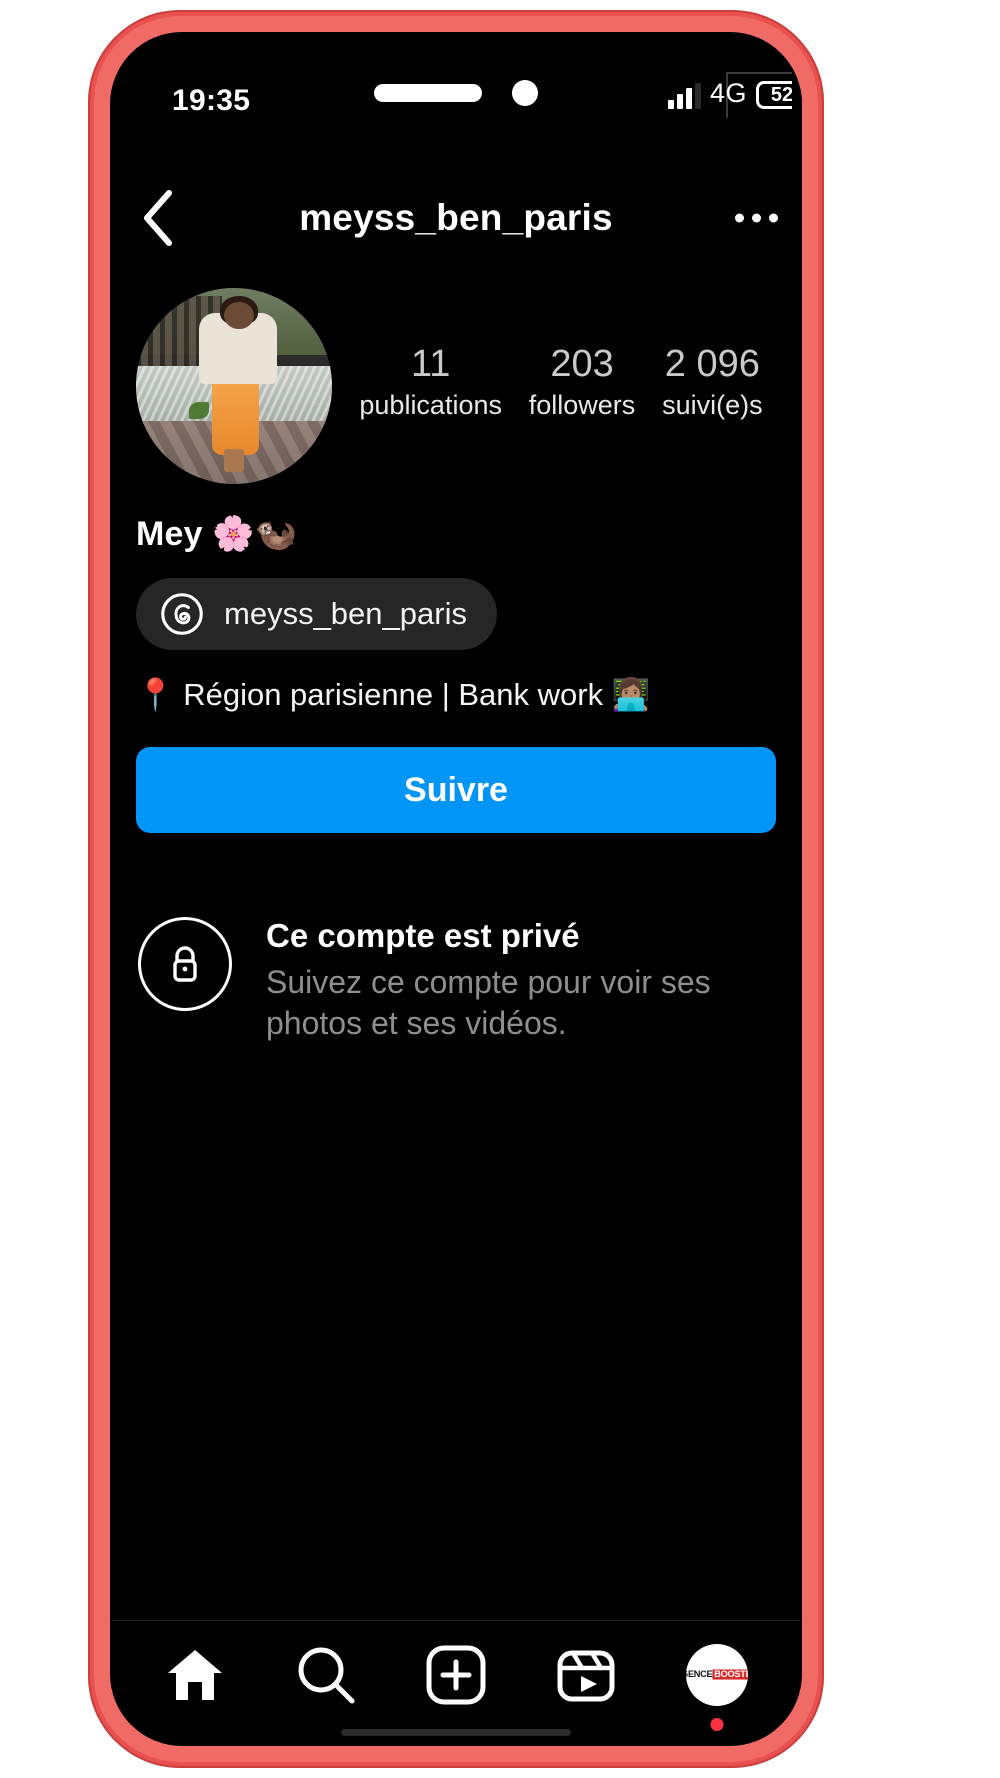  What do you see at coordinates (211, 100) in the screenshot?
I see `status-time: 19:35` at bounding box center [211, 100].